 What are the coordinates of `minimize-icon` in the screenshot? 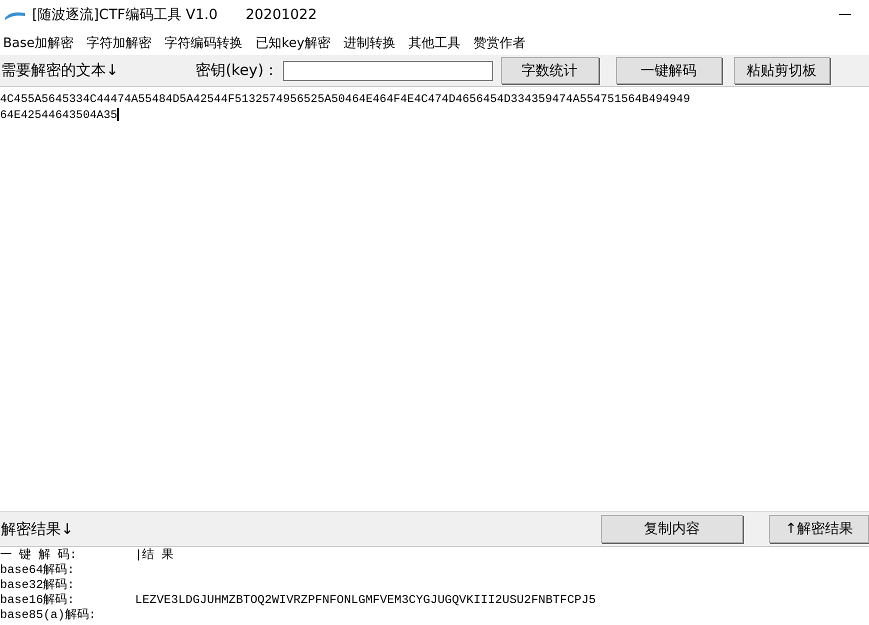 It's located at (845, 15).